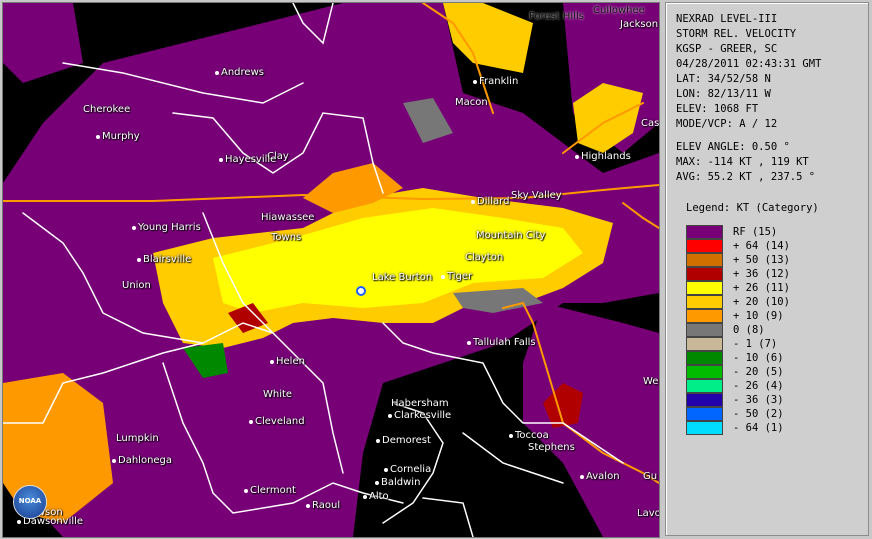 This screenshot has width=872, height=539. Describe the element at coordinates (725, 329) in the screenshot. I see `legend-item: 0 (8)` at that location.